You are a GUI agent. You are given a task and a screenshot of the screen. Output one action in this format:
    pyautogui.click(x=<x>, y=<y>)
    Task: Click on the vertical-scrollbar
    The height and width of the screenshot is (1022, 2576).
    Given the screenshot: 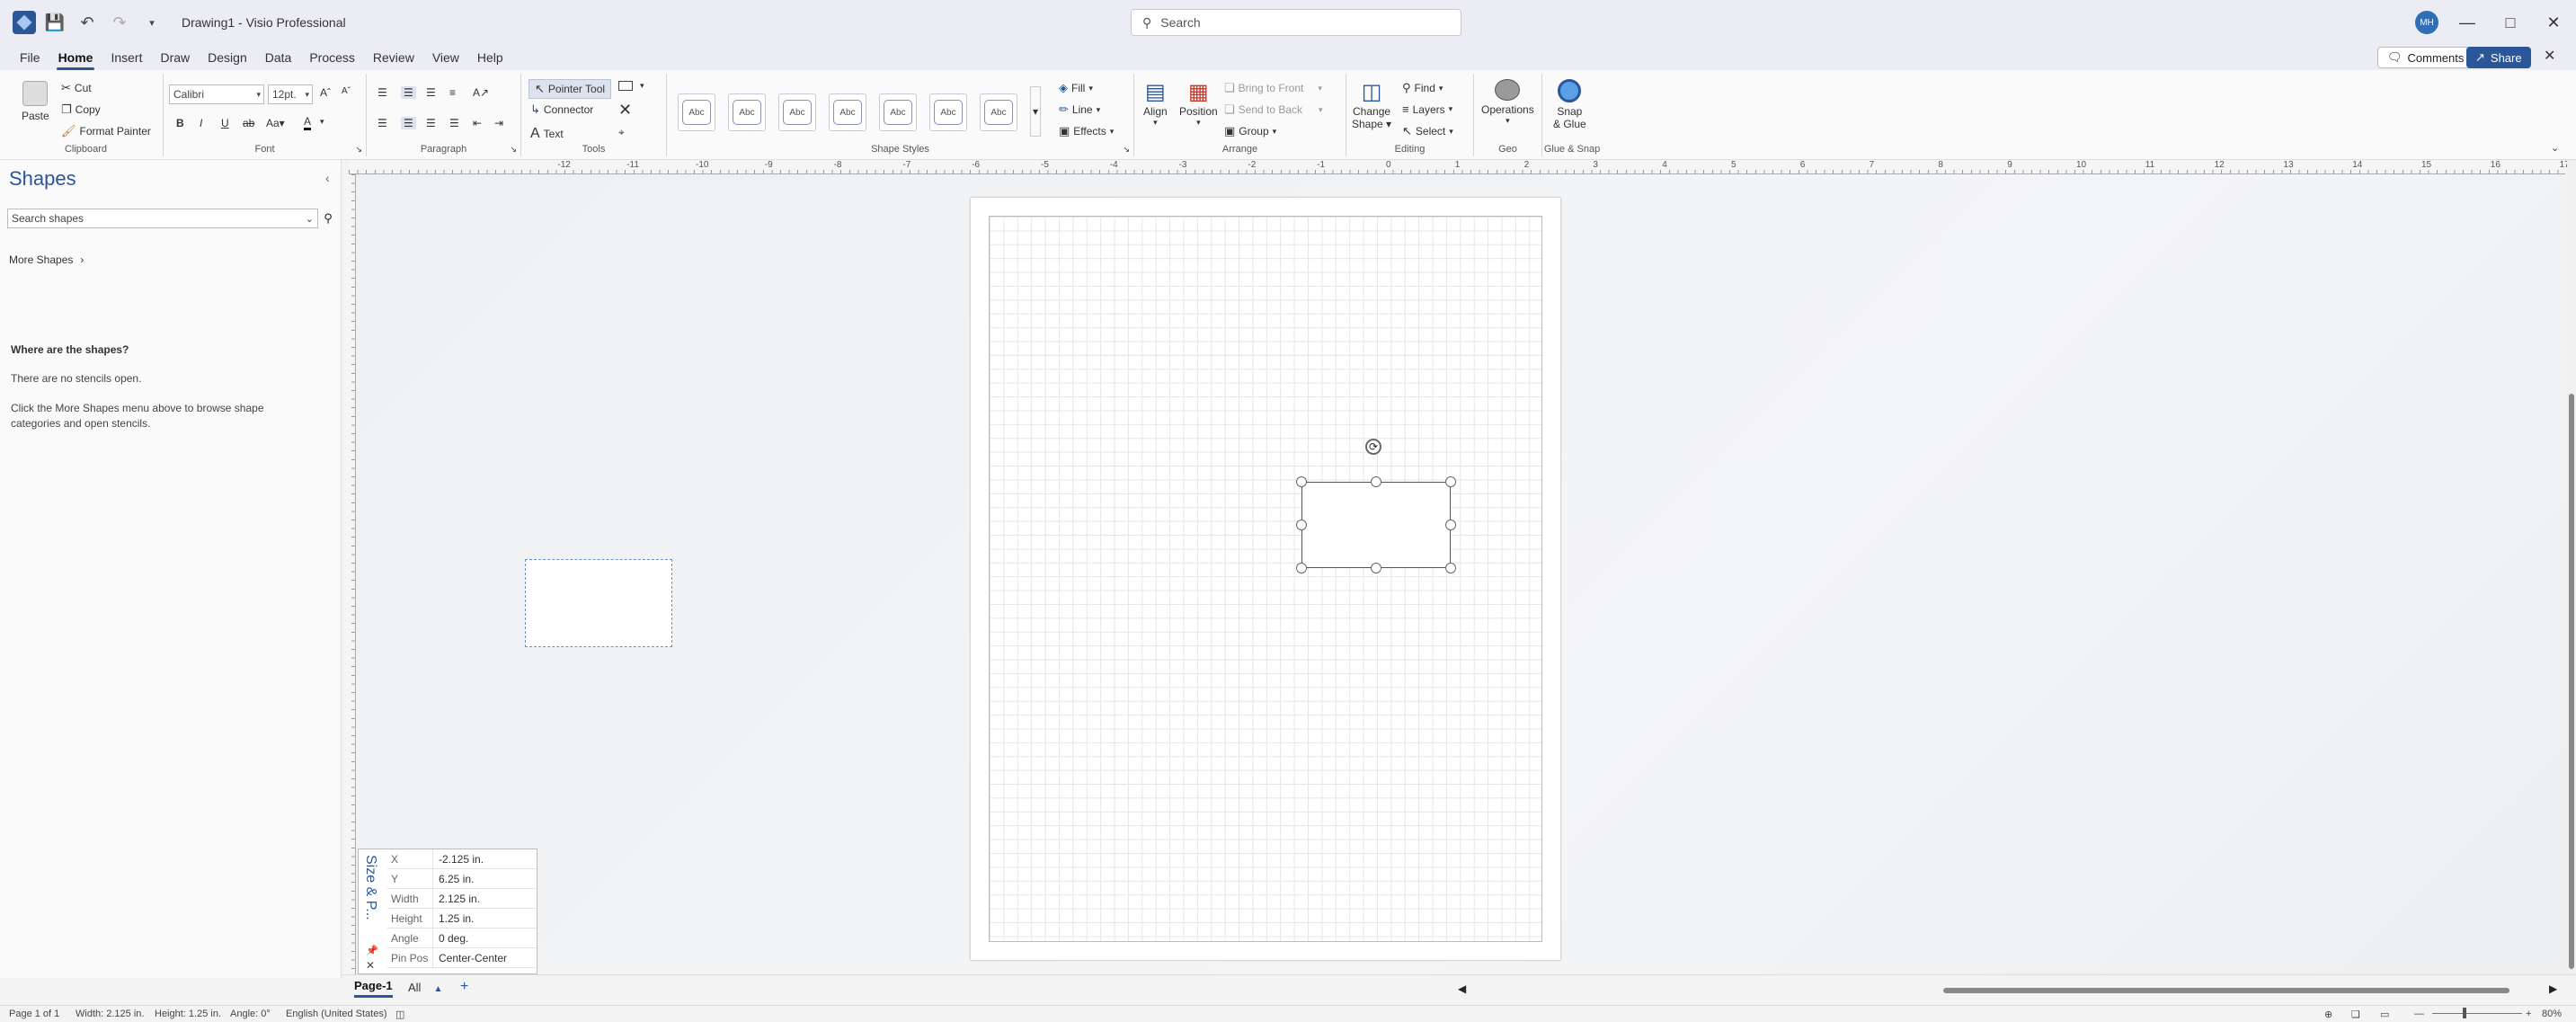 What is the action you would take?
    pyautogui.click(x=2571, y=567)
    